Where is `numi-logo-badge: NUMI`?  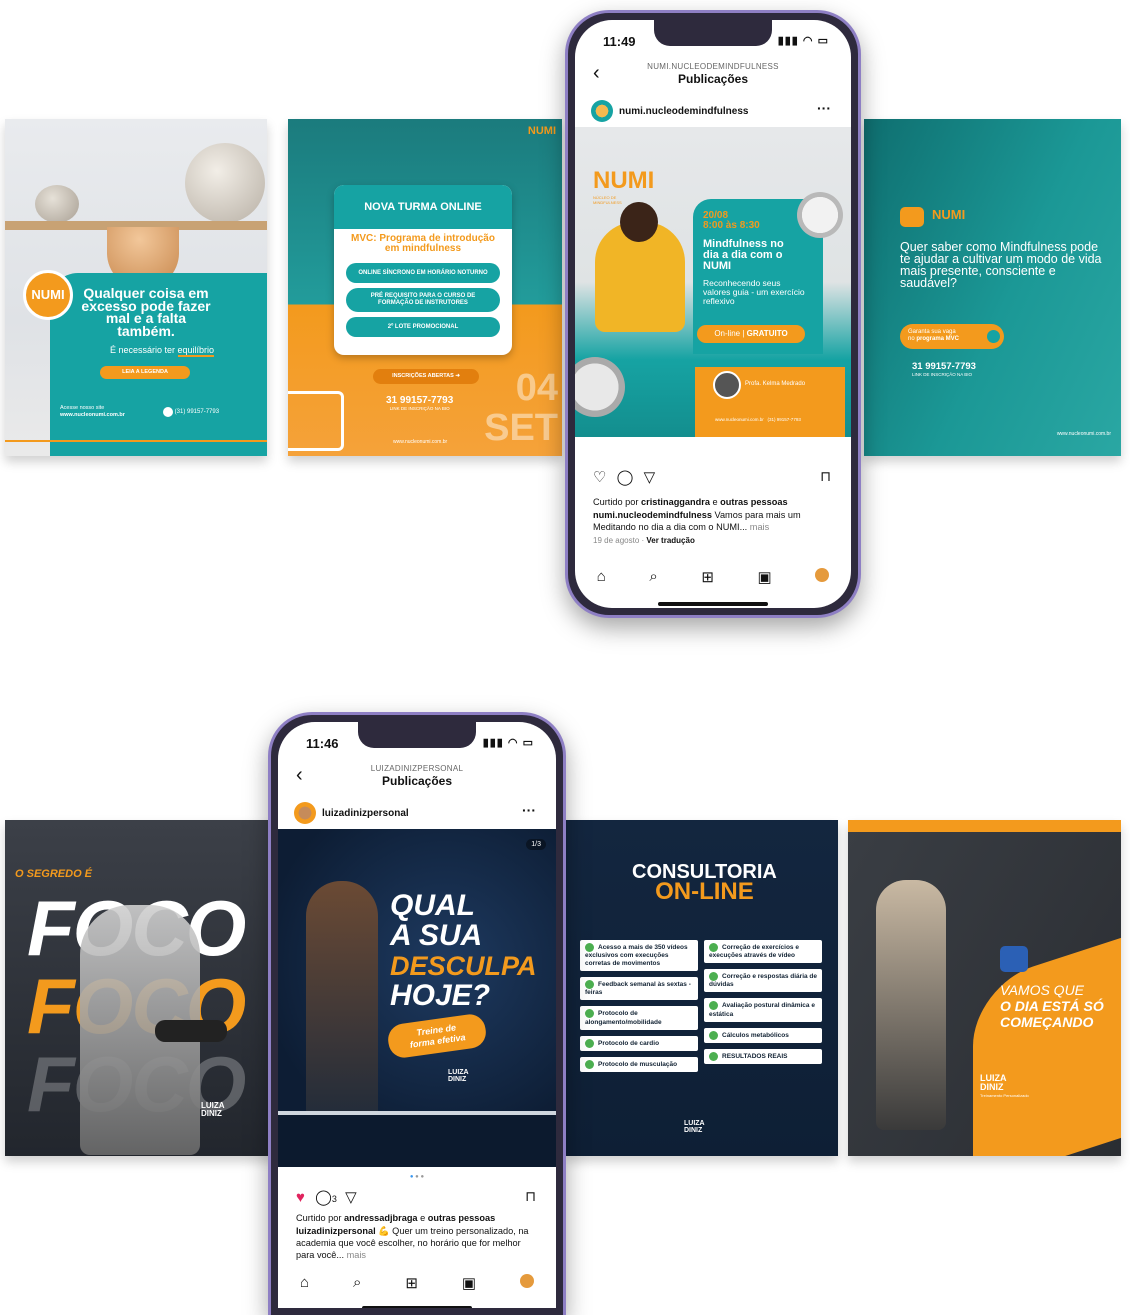
numi-logo-badge: NUMI is located at coordinates (48, 295).